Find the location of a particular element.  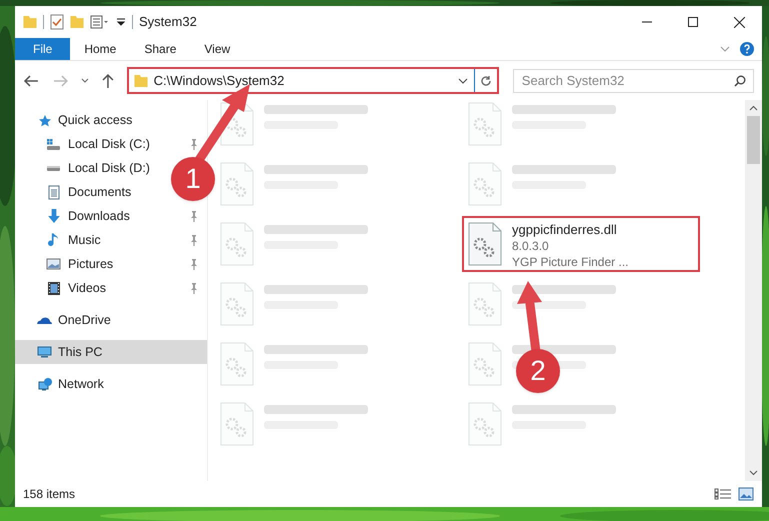

tiles-view-icon is located at coordinates (746, 494).